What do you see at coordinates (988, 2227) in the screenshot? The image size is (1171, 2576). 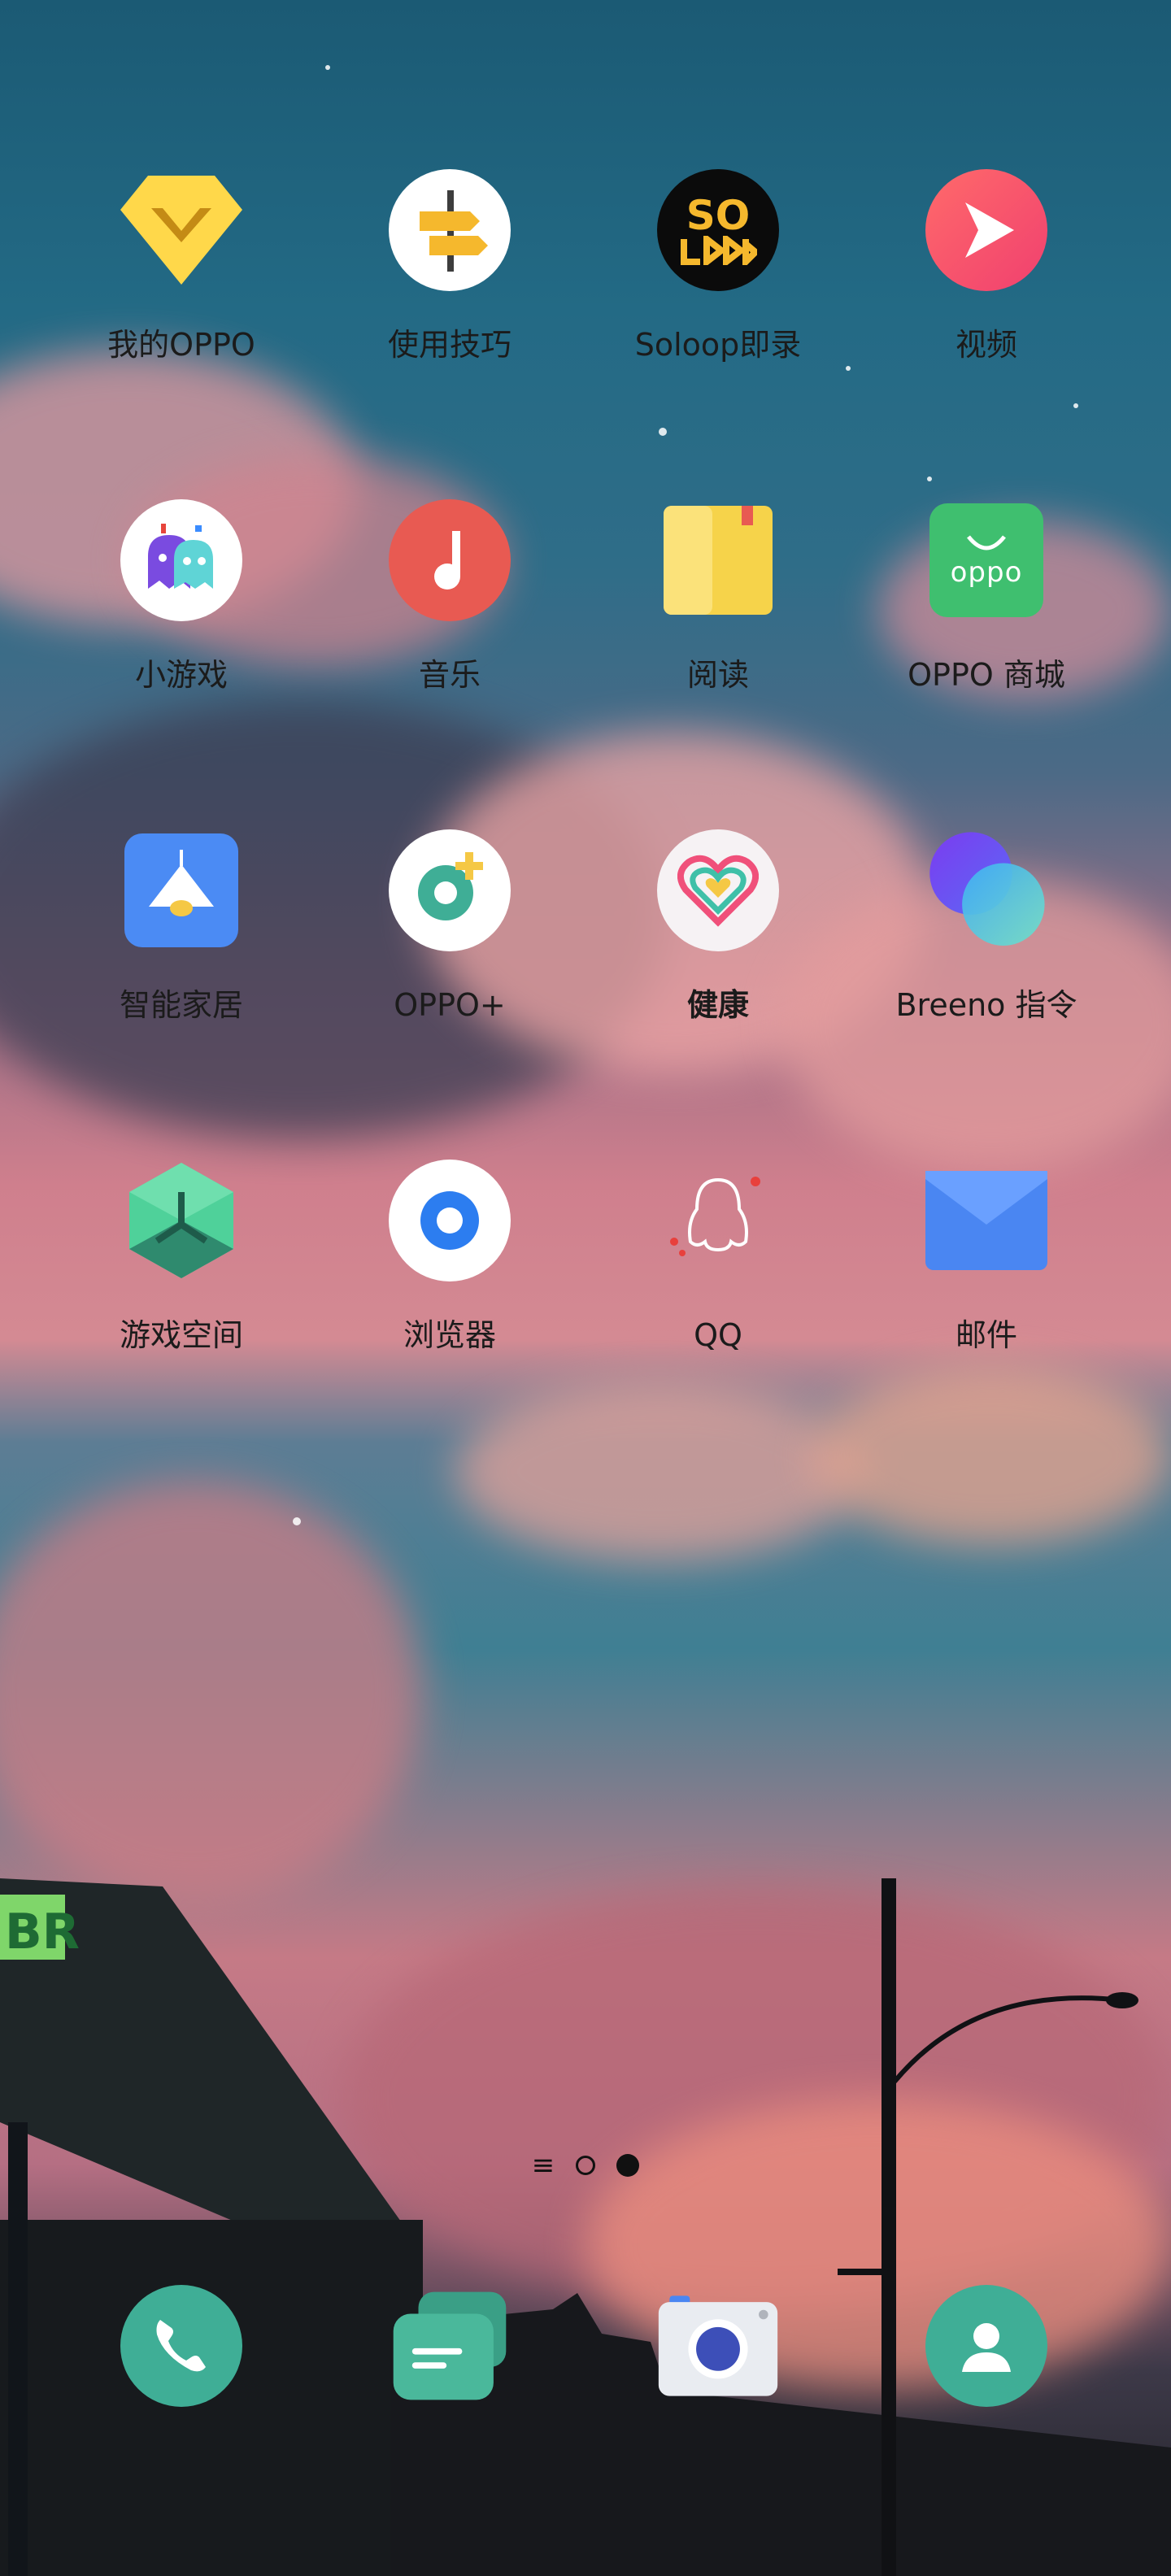 I see `wallpaper-lamp-post` at bounding box center [988, 2227].